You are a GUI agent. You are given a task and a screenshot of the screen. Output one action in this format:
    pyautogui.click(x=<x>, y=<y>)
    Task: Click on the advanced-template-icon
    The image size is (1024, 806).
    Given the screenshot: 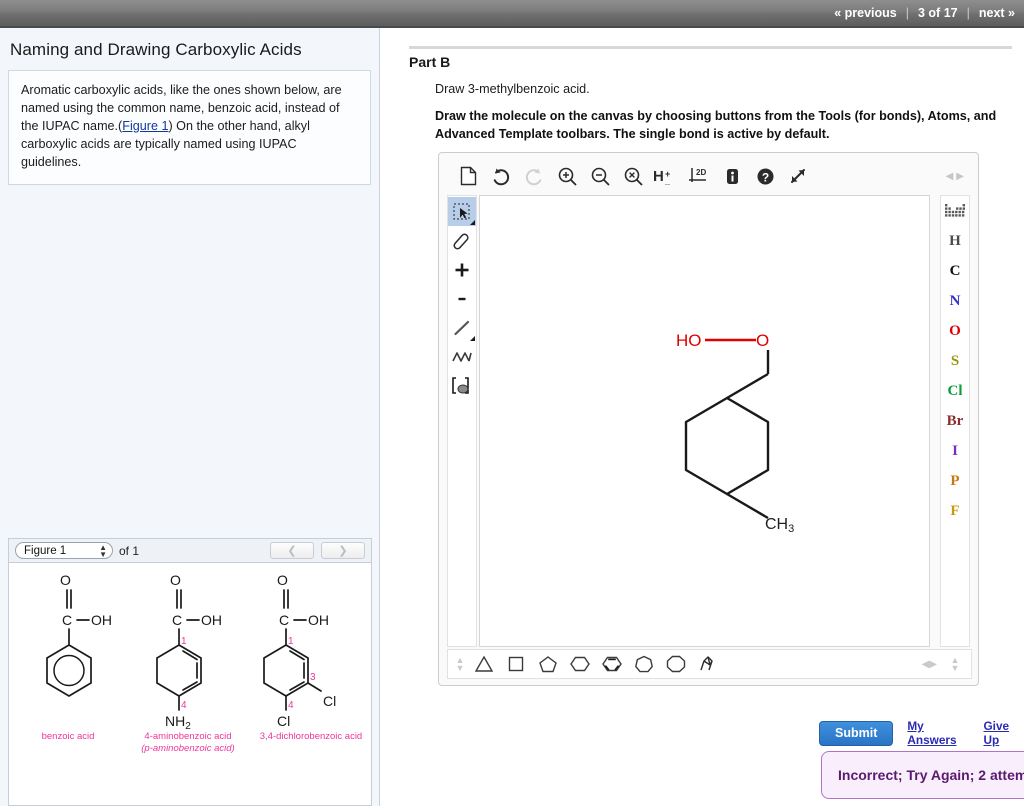 What is the action you would take?
    pyautogui.click(x=708, y=664)
    